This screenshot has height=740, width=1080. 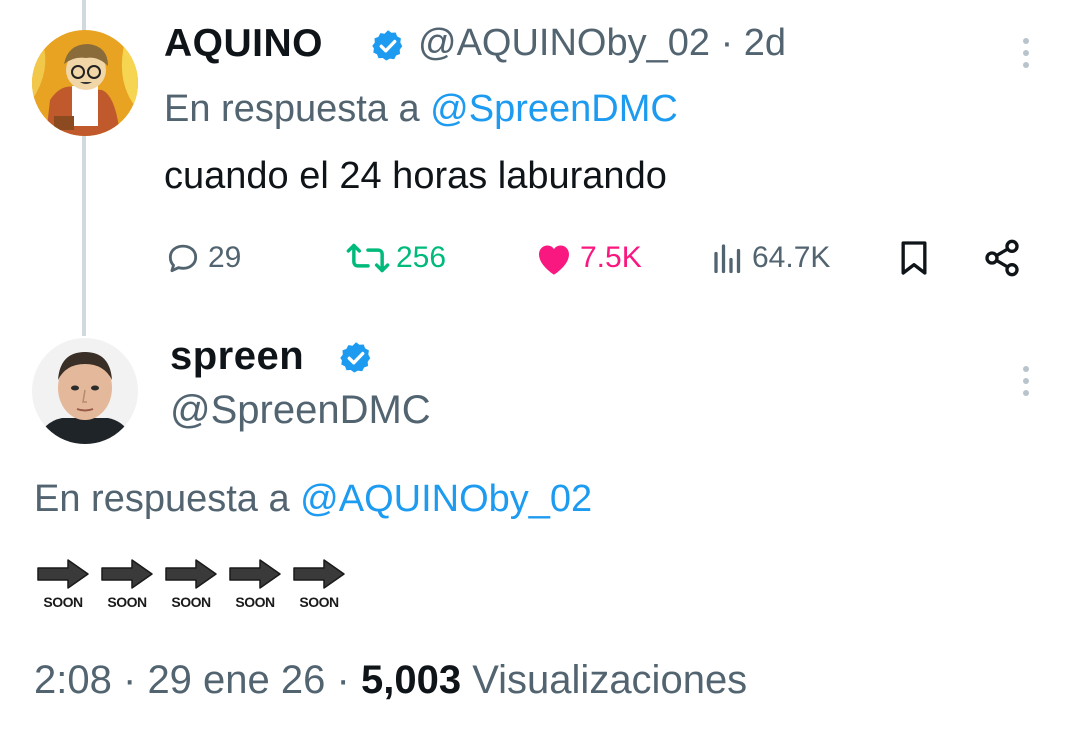 What do you see at coordinates (85, 391) in the screenshot?
I see `avatar-spreen` at bounding box center [85, 391].